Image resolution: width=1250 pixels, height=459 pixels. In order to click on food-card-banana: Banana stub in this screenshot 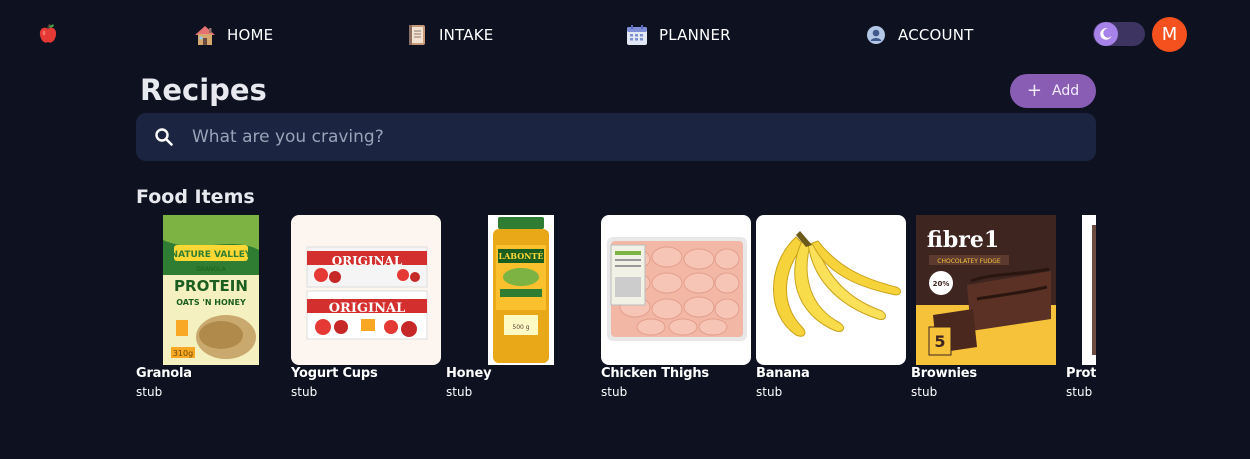, I will do `click(831, 310)`.